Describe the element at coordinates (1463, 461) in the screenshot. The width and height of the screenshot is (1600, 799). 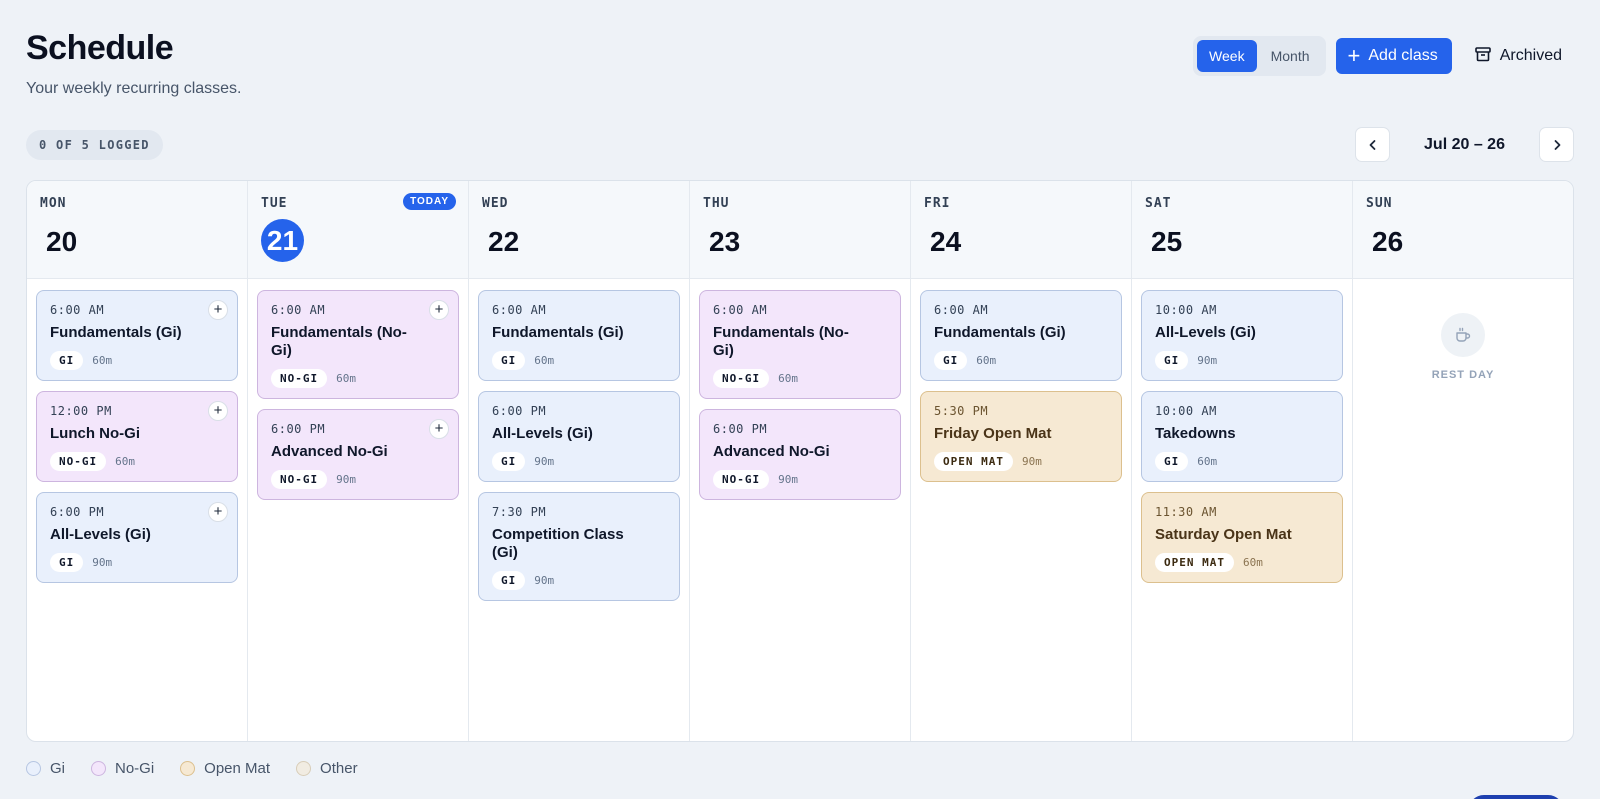
I see `day-column-sun: SUN 26 REST DAY` at that location.